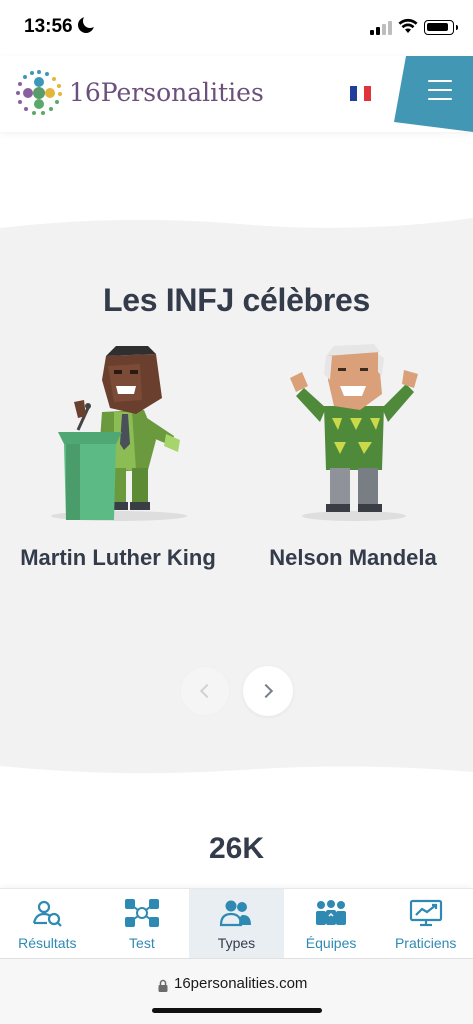 This screenshot has width=473, height=1024. I want to click on moon-icon, so click(87, 23).